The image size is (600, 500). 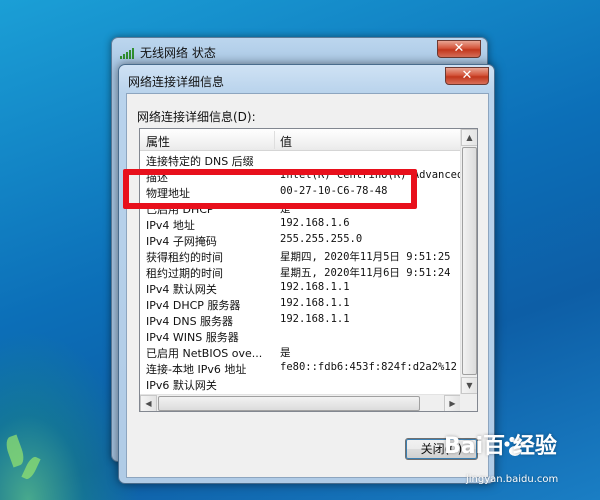 I want to click on row-value: 255.255.255.0, so click(x=321, y=239).